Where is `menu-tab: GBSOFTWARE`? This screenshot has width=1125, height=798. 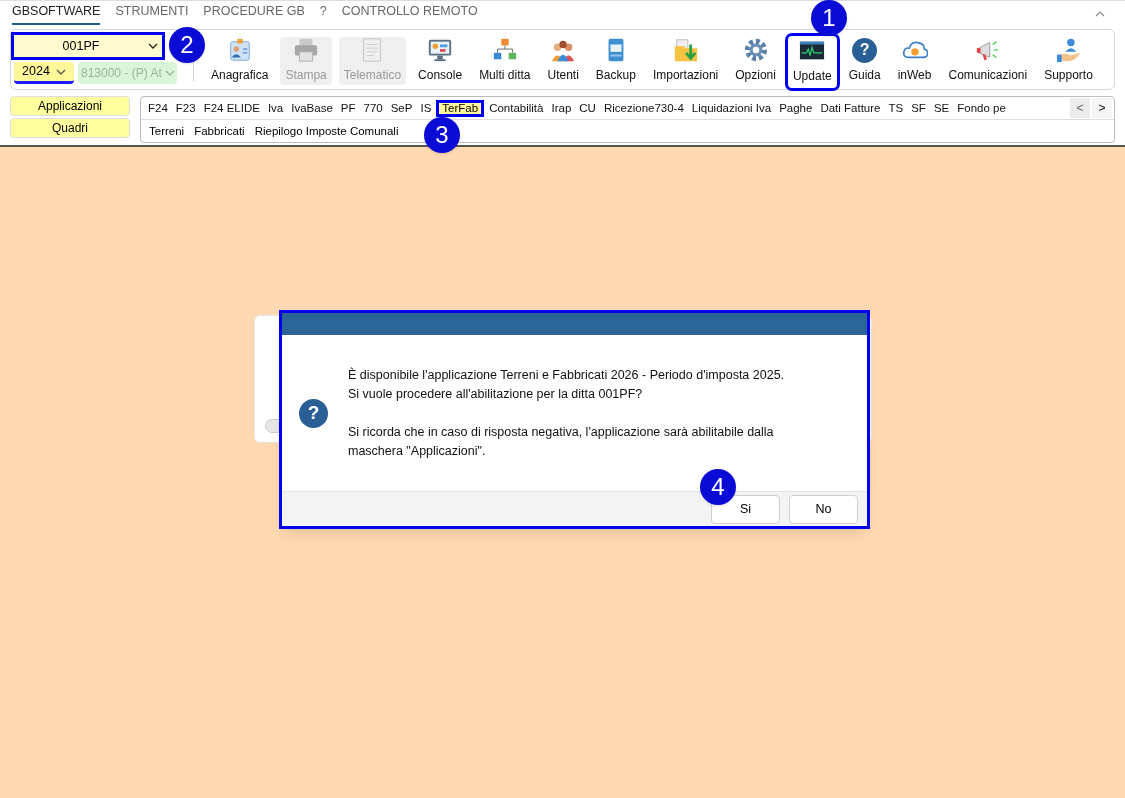 menu-tab: GBSOFTWARE is located at coordinates (56, 13).